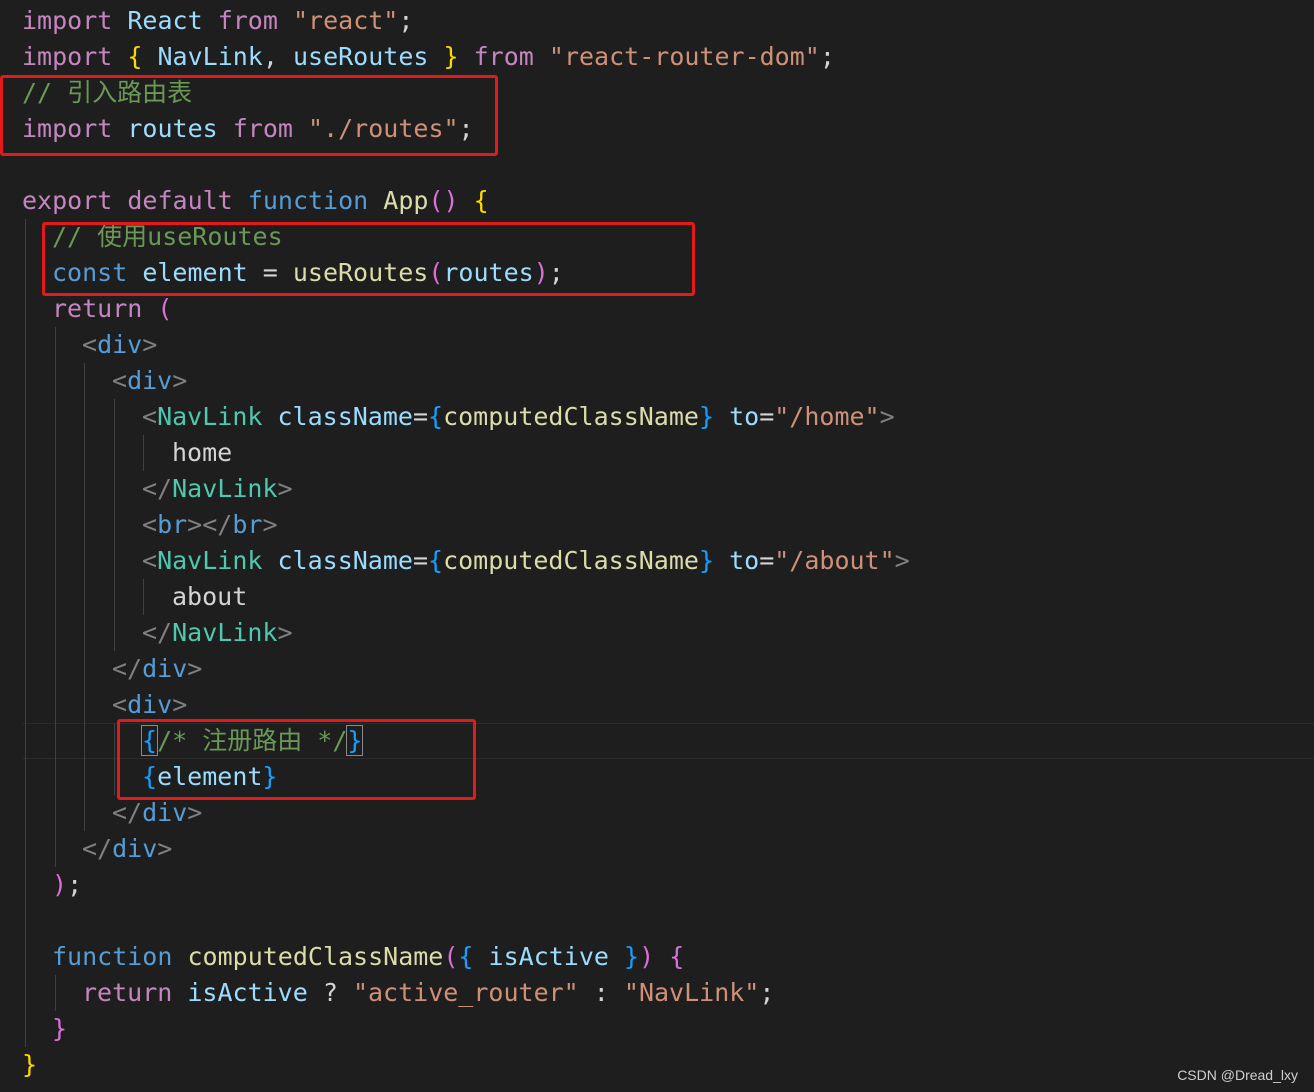  What do you see at coordinates (277, 56) in the screenshot?
I see `code-token: ,` at bounding box center [277, 56].